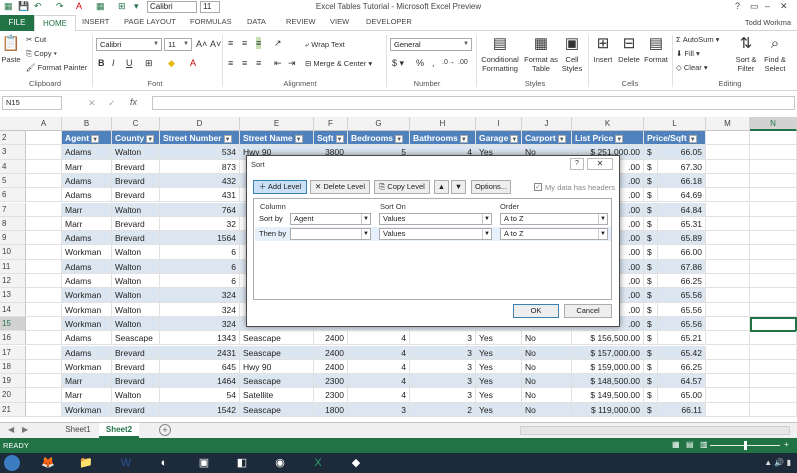  Describe the element at coordinates (656, 49) in the screenshot. I see `format-cells-button: ▤ Format` at that location.